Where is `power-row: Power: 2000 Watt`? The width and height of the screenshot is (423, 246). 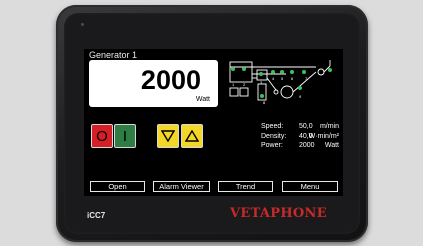 power-row: Power: 2000 Watt is located at coordinates (301, 146).